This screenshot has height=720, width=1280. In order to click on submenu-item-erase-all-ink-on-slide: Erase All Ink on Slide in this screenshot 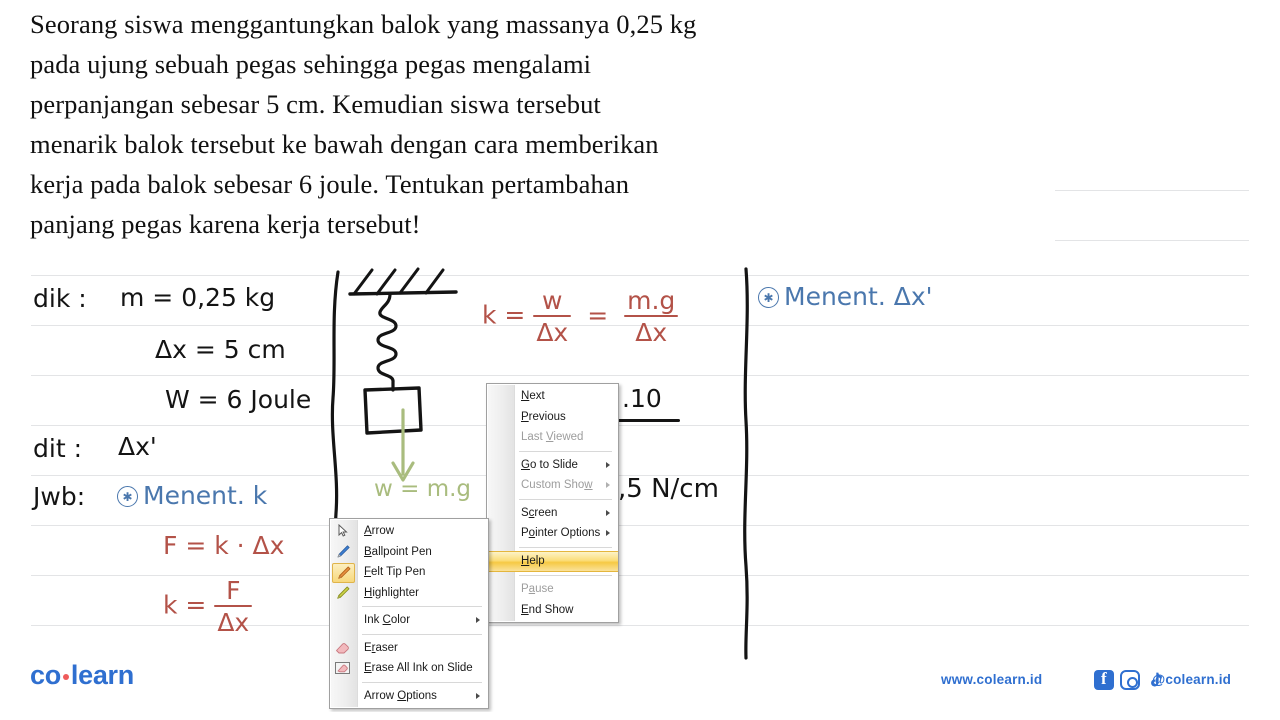, I will do `click(409, 668)`.